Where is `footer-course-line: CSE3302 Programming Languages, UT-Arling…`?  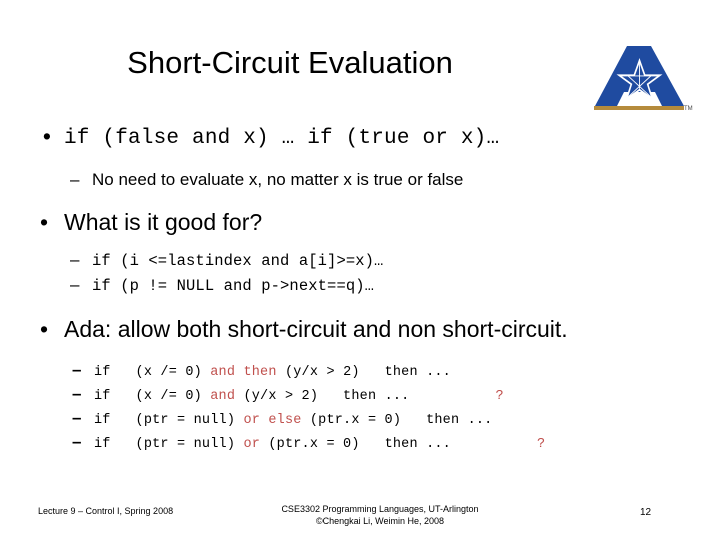 footer-course-line: CSE3302 Programming Languages, UT-Arling… is located at coordinates (380, 509).